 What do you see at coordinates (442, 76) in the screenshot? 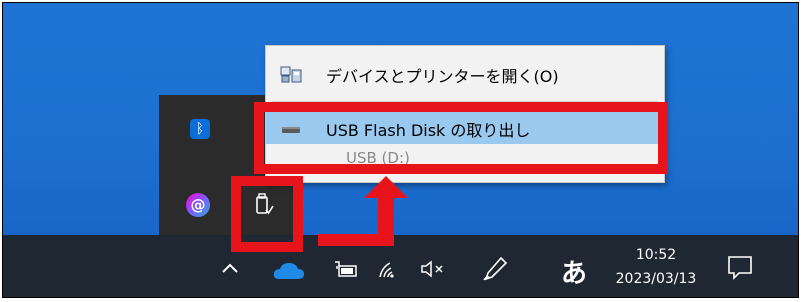
I see `open-devices-label: デバイスとプリンターを開く(O)` at bounding box center [442, 76].